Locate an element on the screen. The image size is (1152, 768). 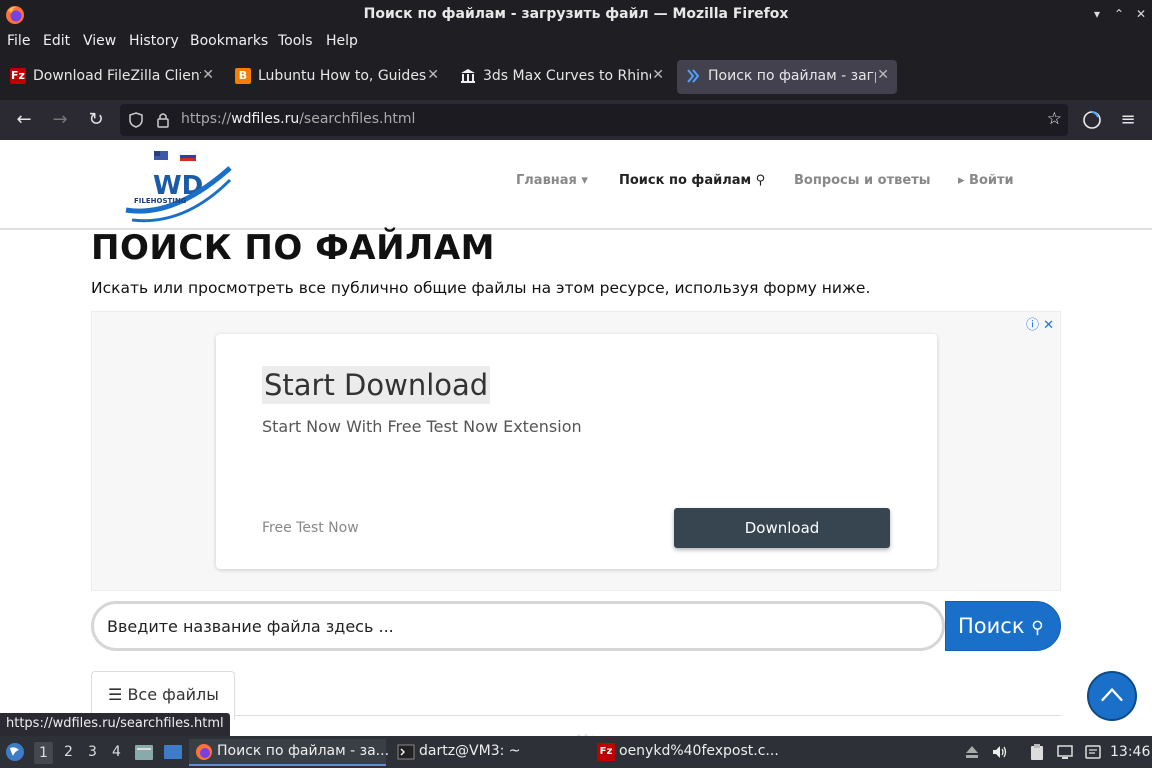
menu-bookmarks: Bookmarks is located at coordinates (229, 41).